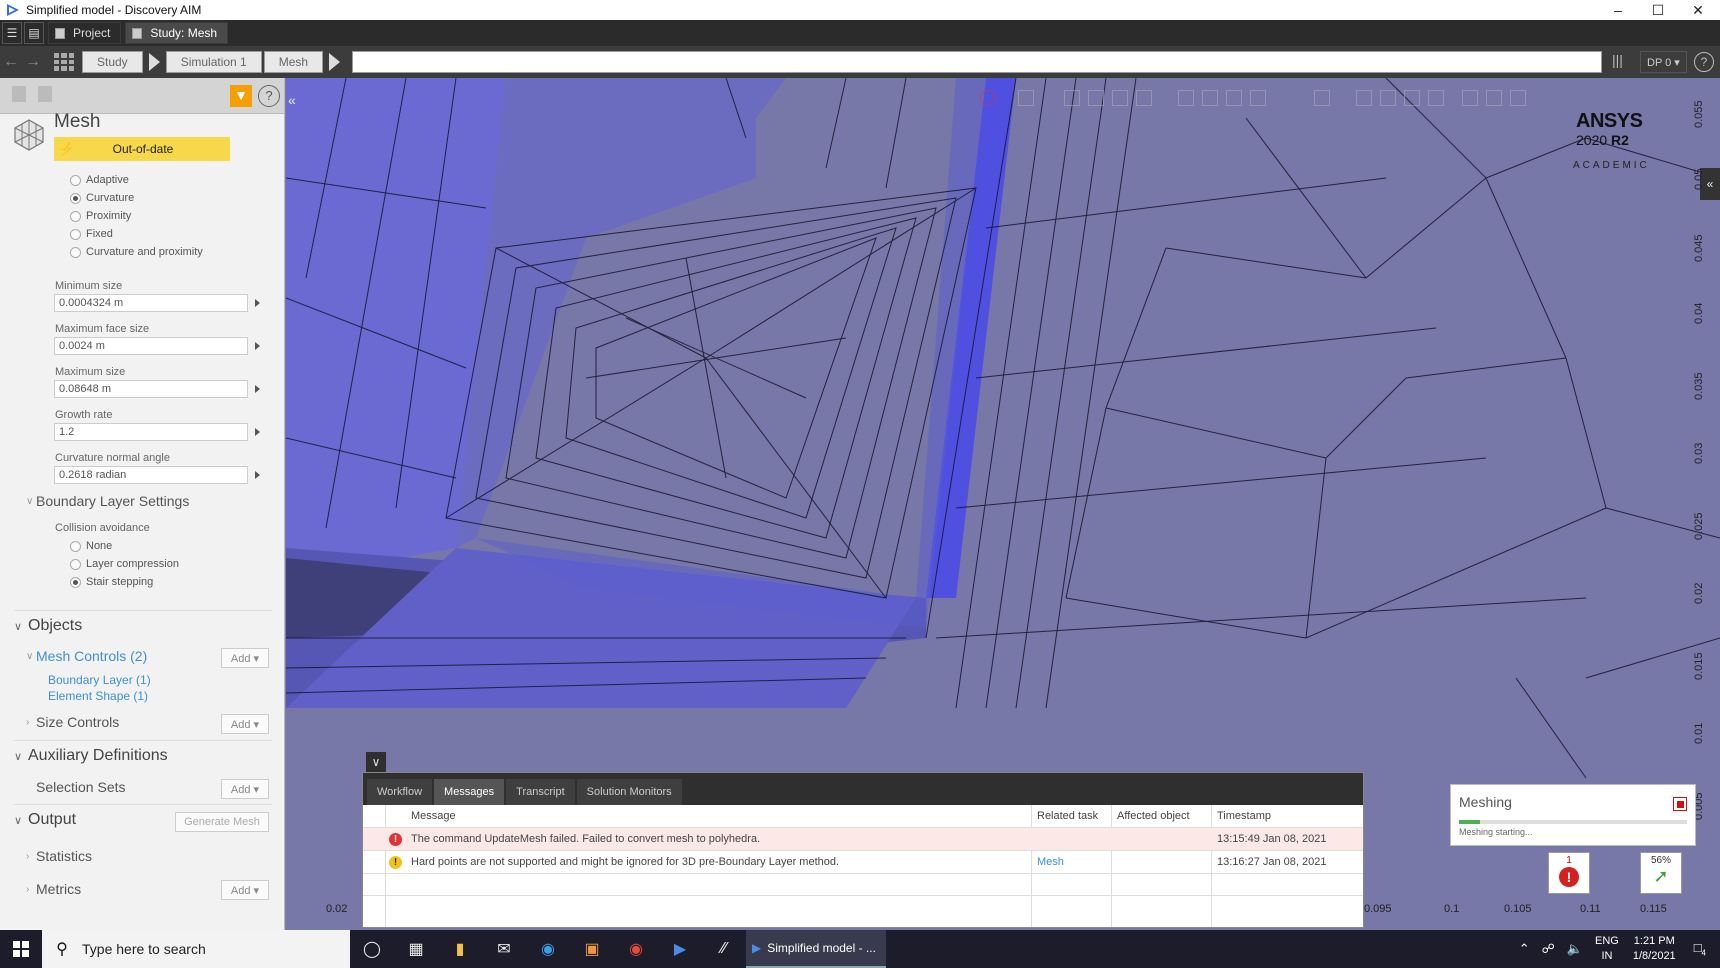 The height and width of the screenshot is (968, 1720). I want to click on ansys-workbench-icon: ⁄⁄, so click(724, 949).